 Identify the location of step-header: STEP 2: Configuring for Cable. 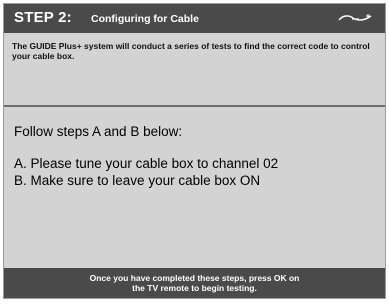
(194, 18).